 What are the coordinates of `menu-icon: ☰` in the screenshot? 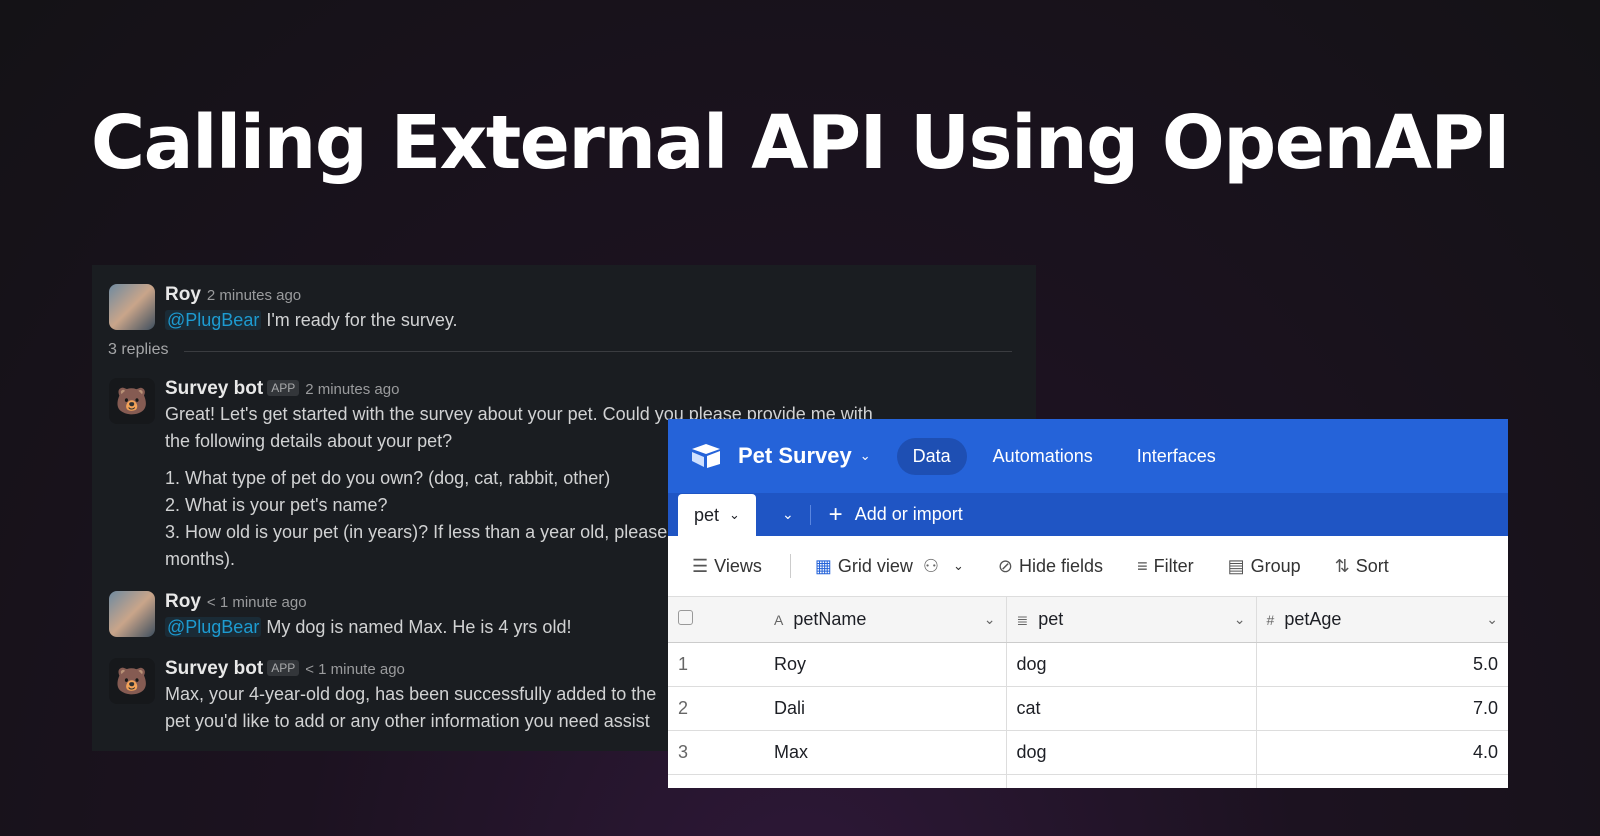 It's located at (700, 565).